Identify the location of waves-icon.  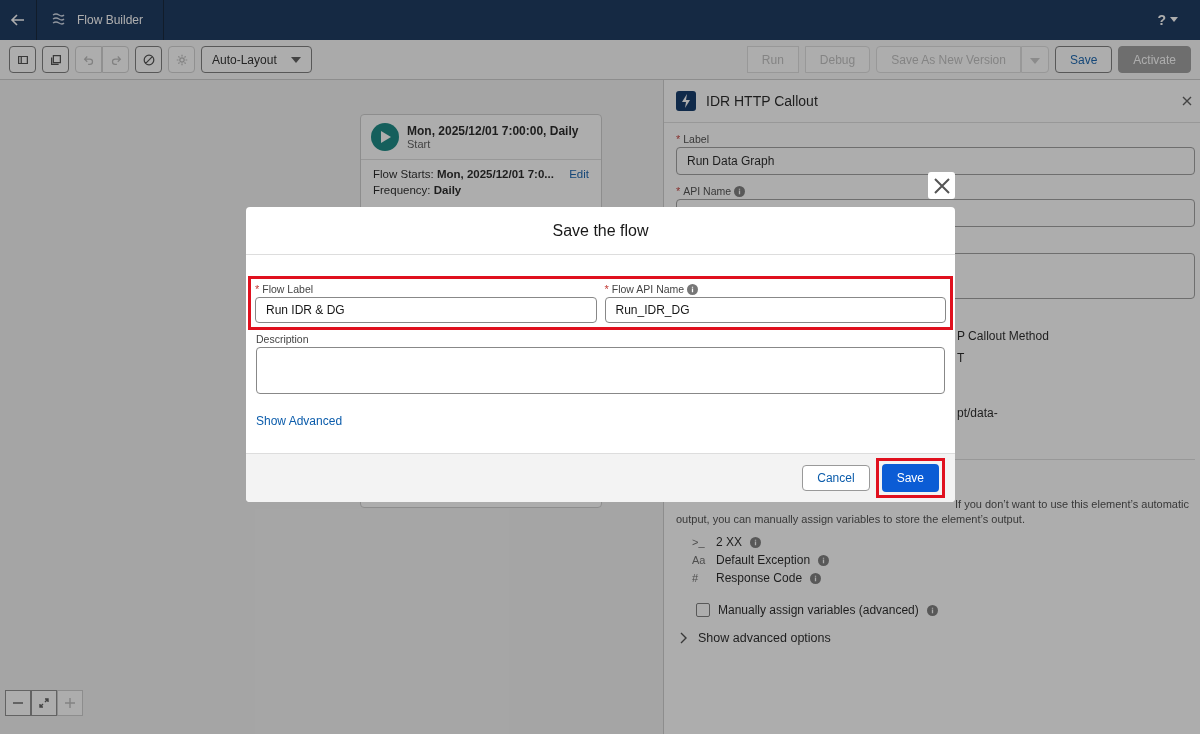
(58, 20).